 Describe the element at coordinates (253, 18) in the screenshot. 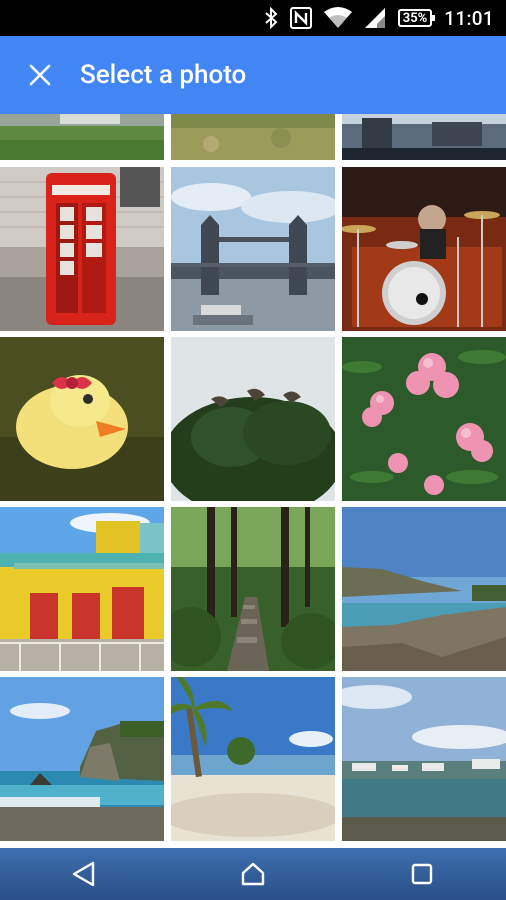

I see `status-bar: 35% 11:01` at that location.